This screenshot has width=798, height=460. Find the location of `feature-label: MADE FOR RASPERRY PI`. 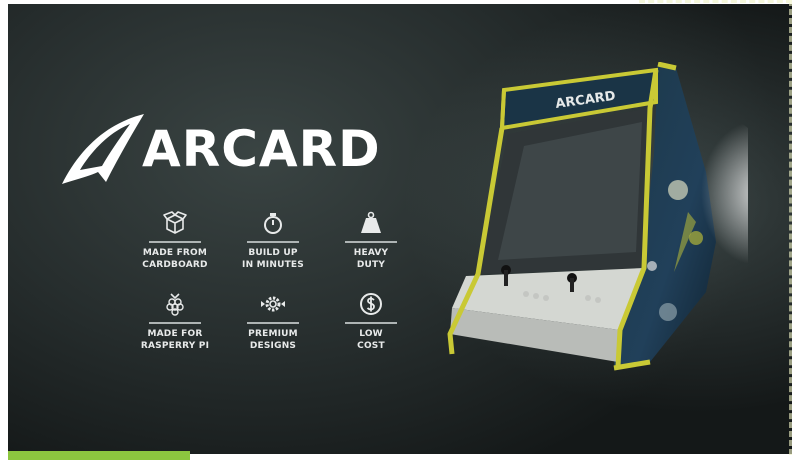

feature-label: MADE FOR RASPERRY PI is located at coordinates (175, 340).